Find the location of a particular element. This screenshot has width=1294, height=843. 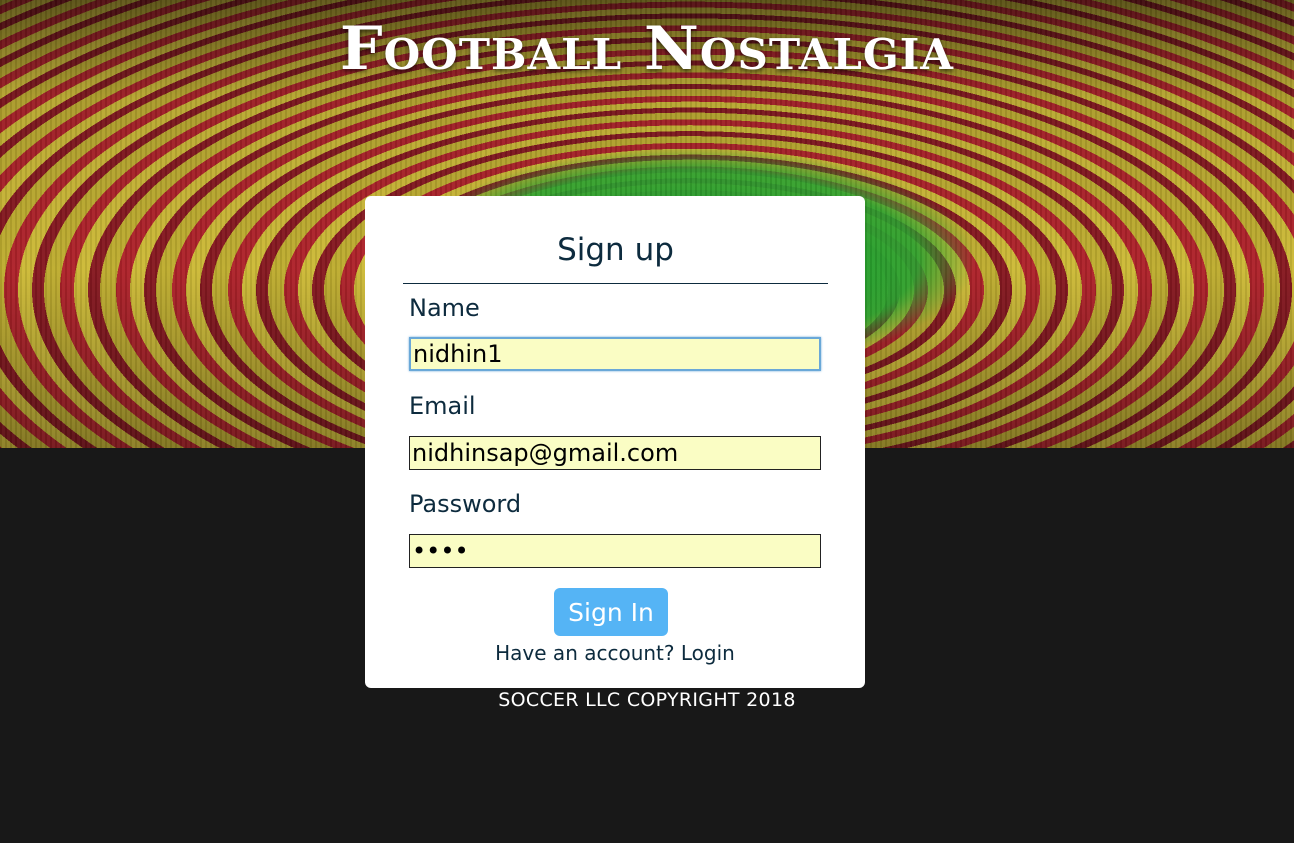

site-title: Football Nostalgia is located at coordinates (647, 49).